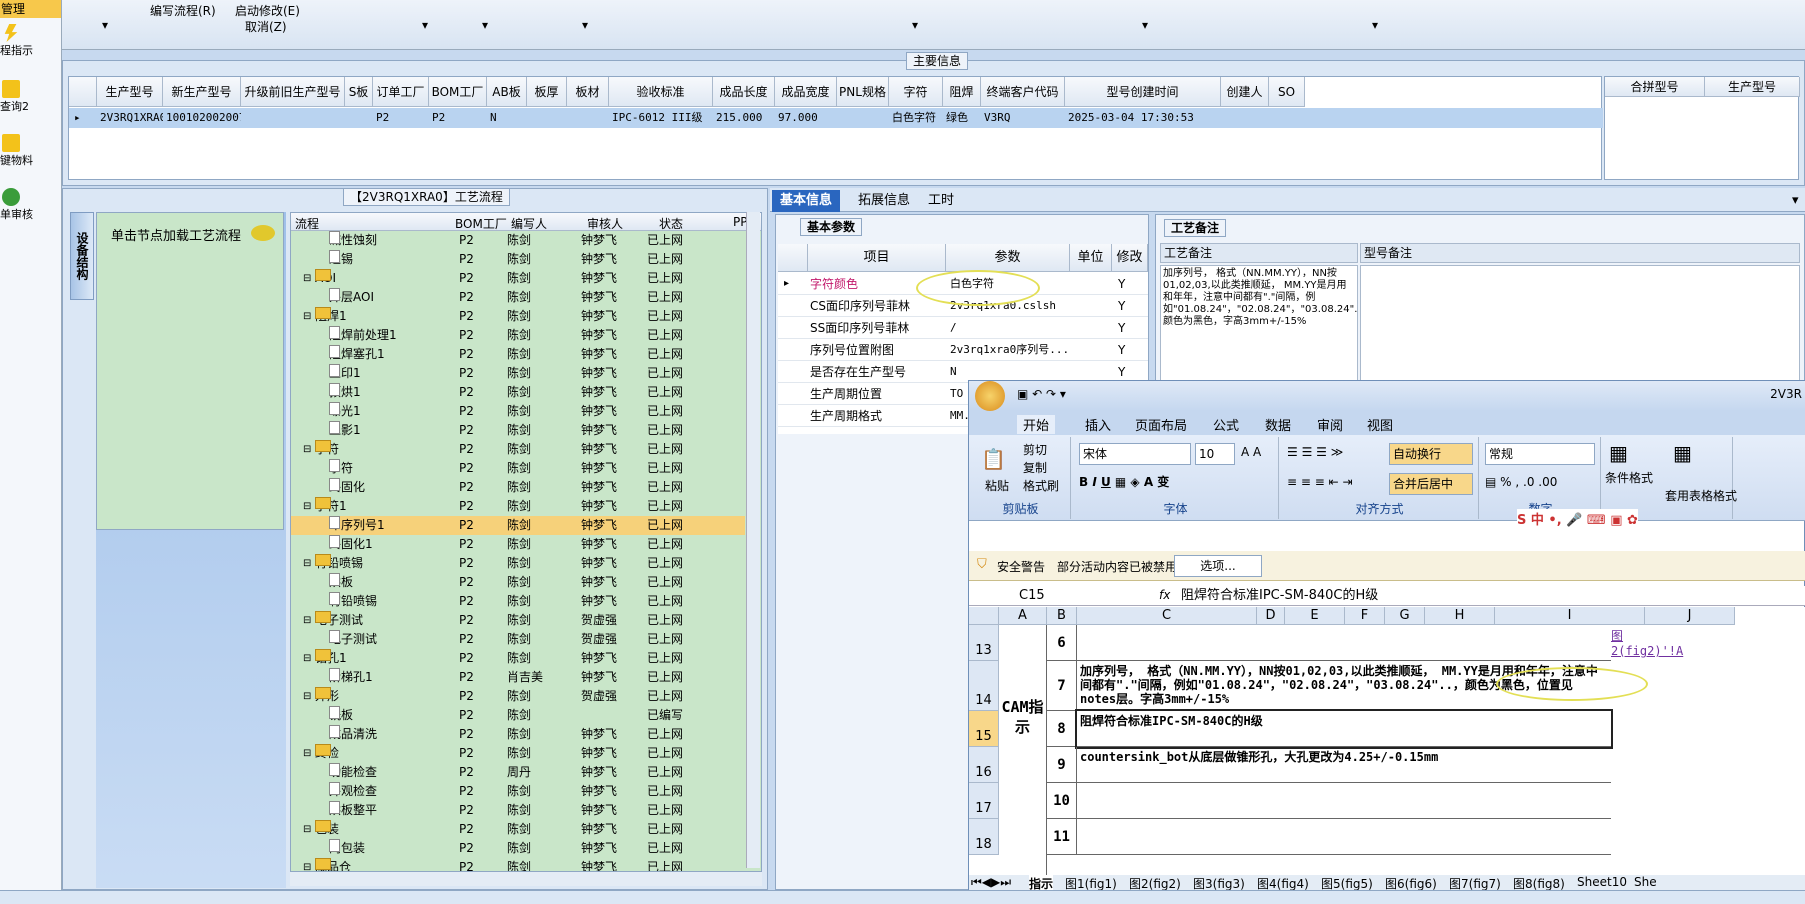 The image size is (1805, 904). What do you see at coordinates (1330, 424) in the screenshot?
I see `ribbon-tab-review: 审阅` at bounding box center [1330, 424].